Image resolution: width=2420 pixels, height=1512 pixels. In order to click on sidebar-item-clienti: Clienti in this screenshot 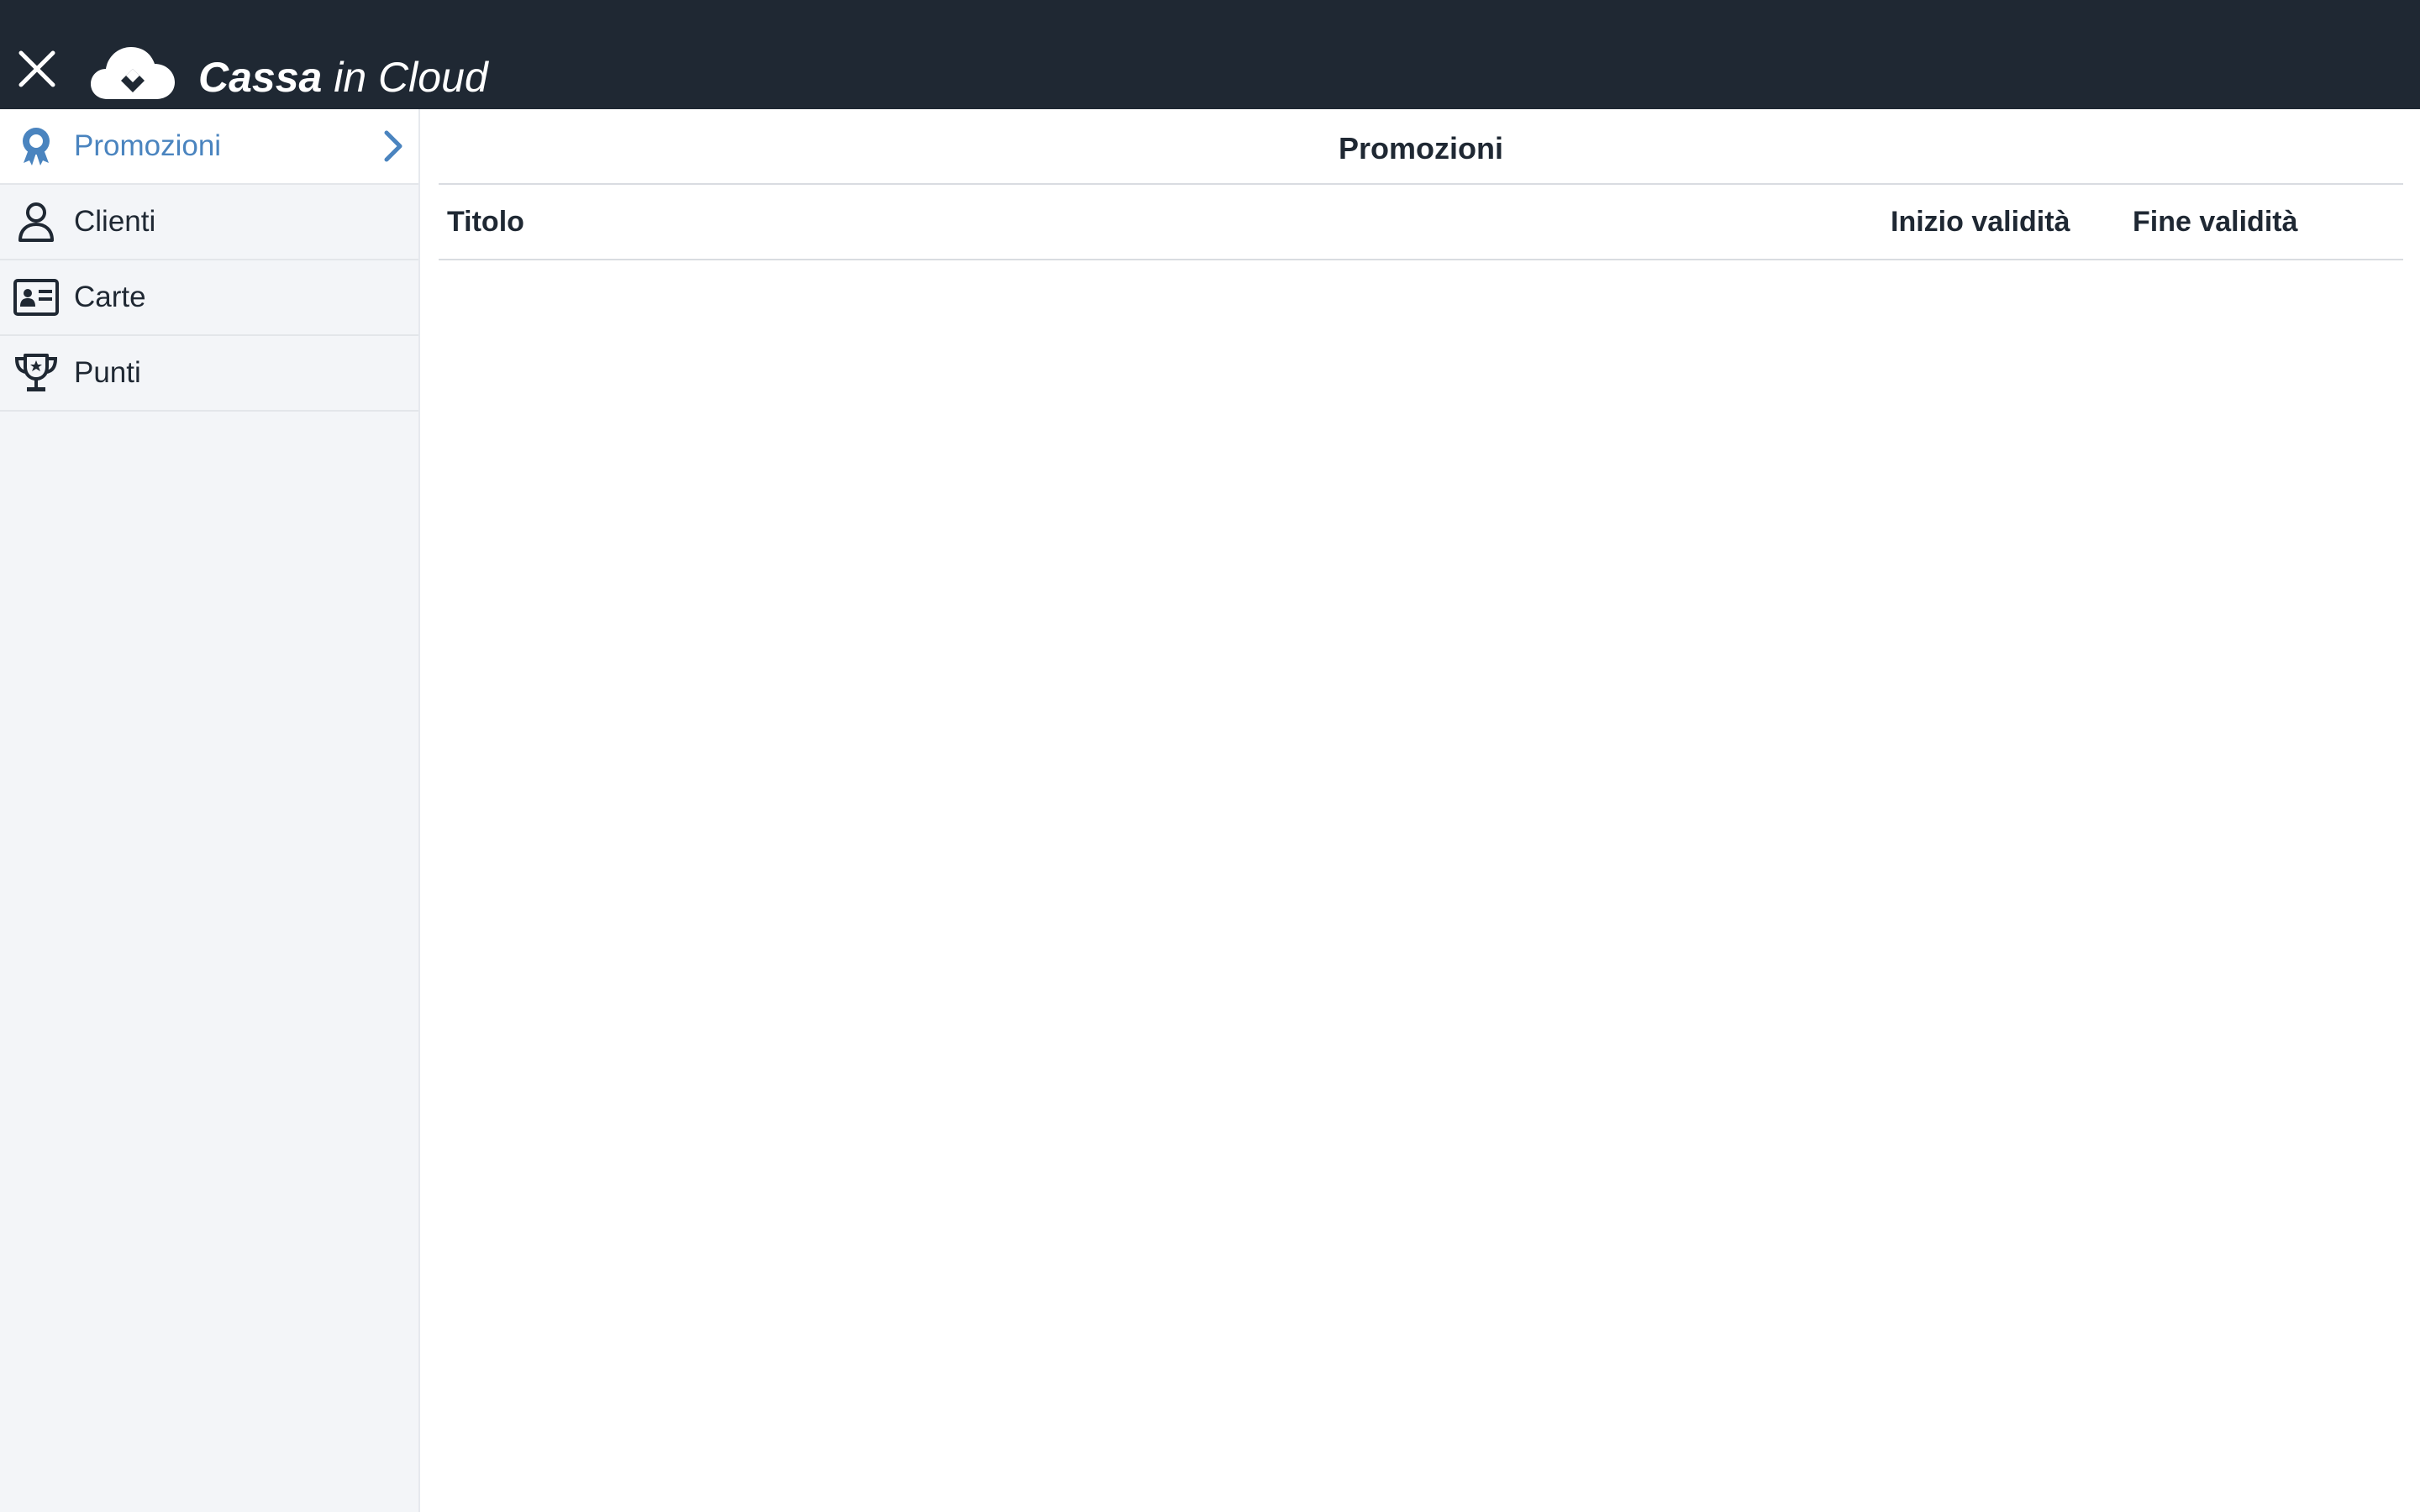, I will do `click(209, 222)`.